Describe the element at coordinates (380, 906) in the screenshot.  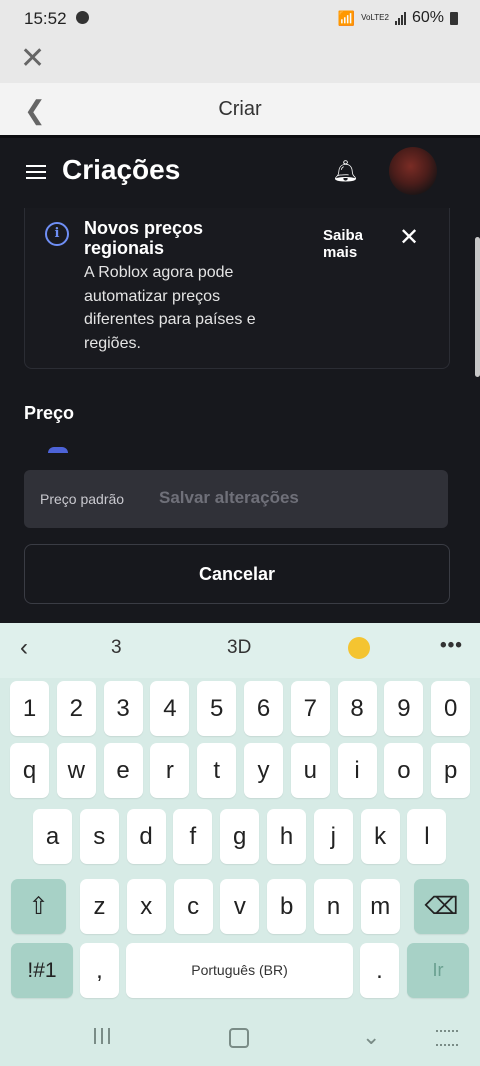
I see `key: m` at that location.